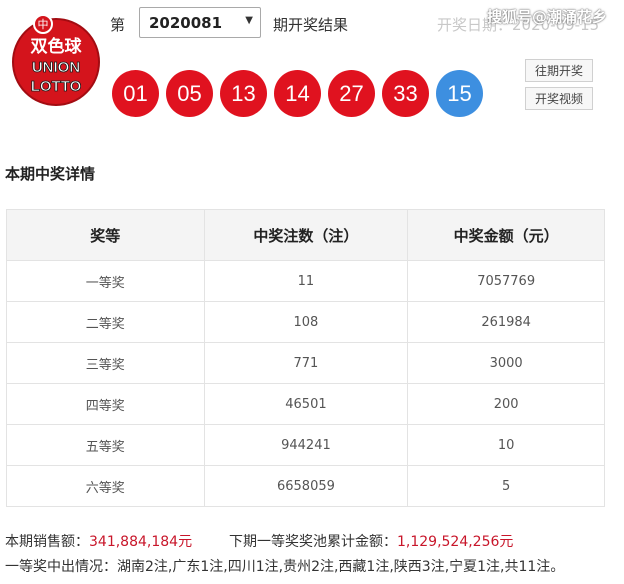 This screenshot has height=584, width=624. Describe the element at coordinates (105, 404) in the screenshot. I see `cell-prize-level: 四等奖` at that location.